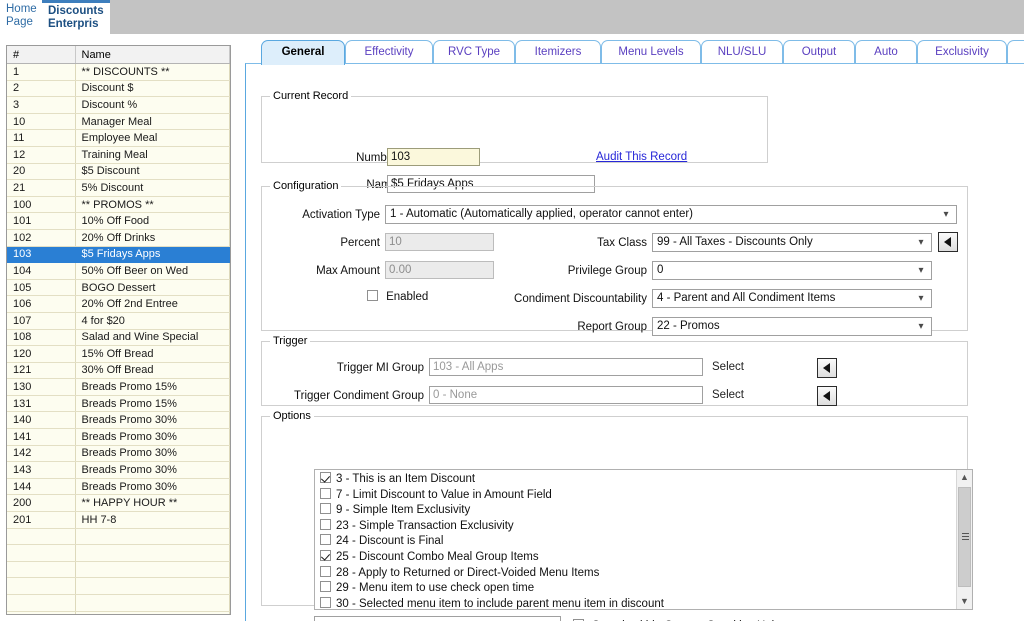 This screenshot has width=1024, height=621. I want to click on table-row: 200 ** HAPPY HOUR **, so click(118, 503).